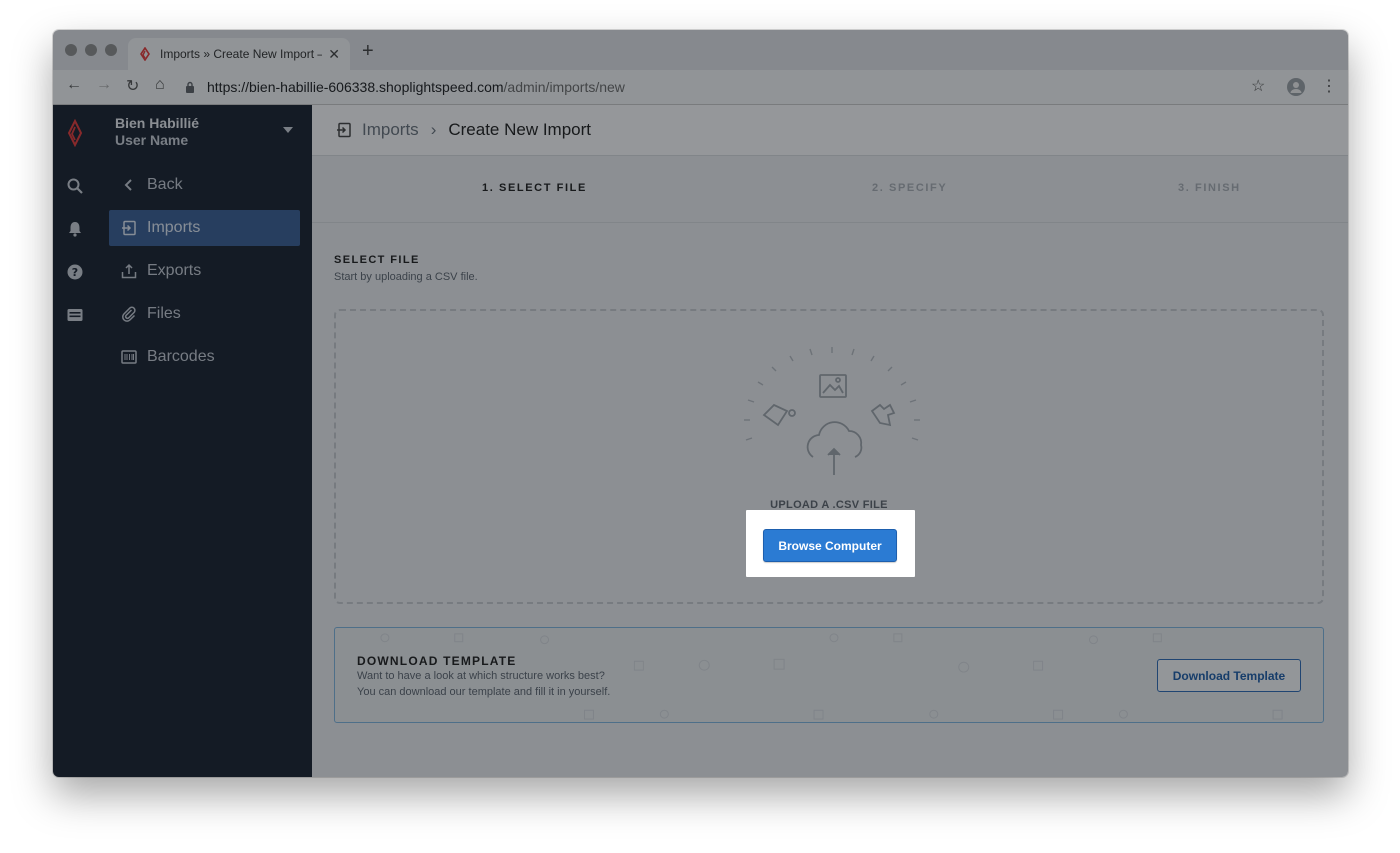  I want to click on new-tab-button: +, so click(368, 51).